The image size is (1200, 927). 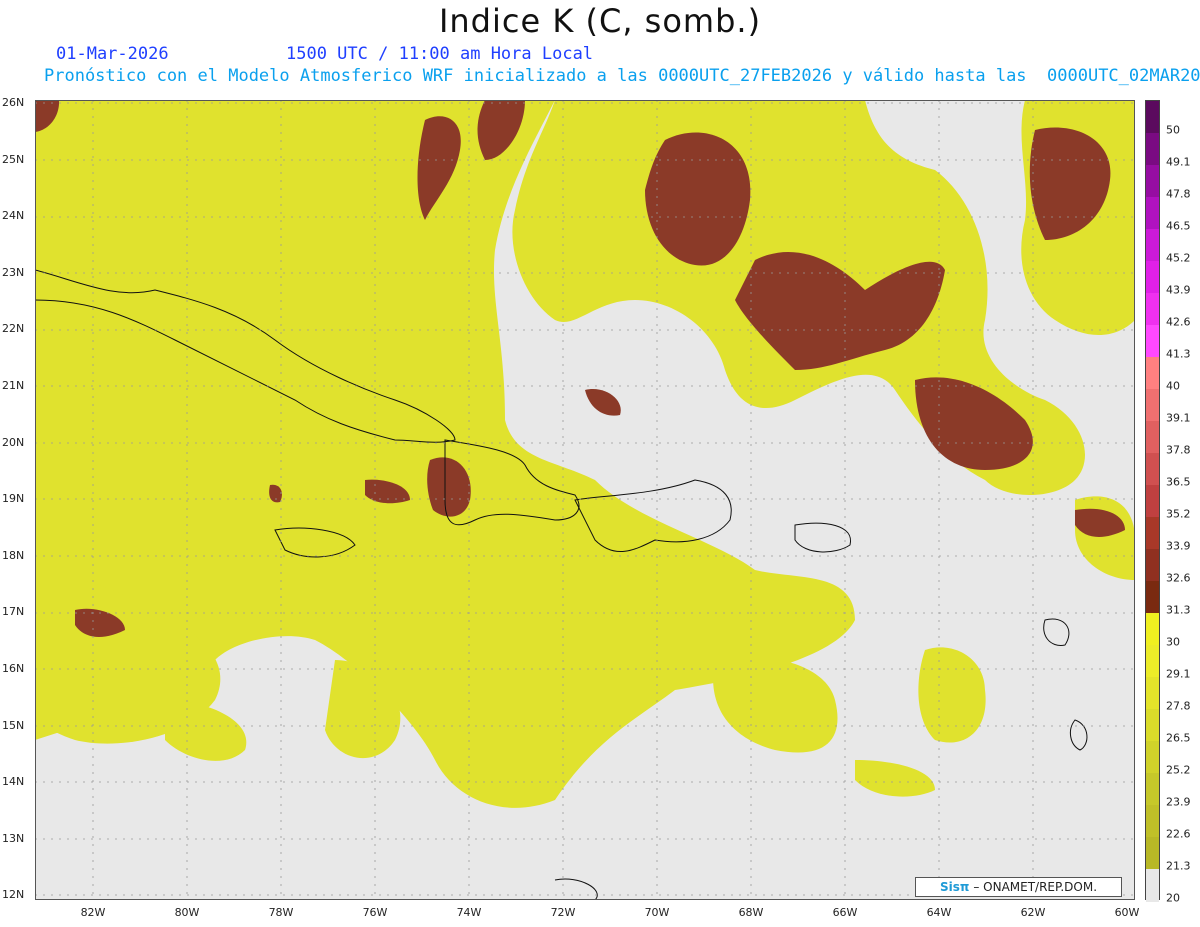 I want to click on forecast-date: 01-Mar-2026, so click(x=112, y=54).